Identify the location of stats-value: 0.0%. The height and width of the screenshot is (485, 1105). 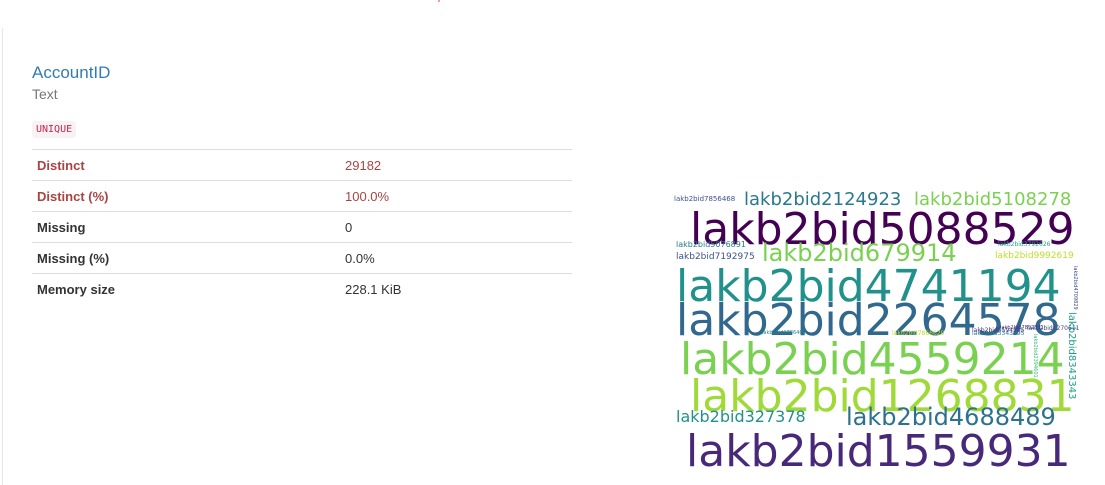
(456, 258).